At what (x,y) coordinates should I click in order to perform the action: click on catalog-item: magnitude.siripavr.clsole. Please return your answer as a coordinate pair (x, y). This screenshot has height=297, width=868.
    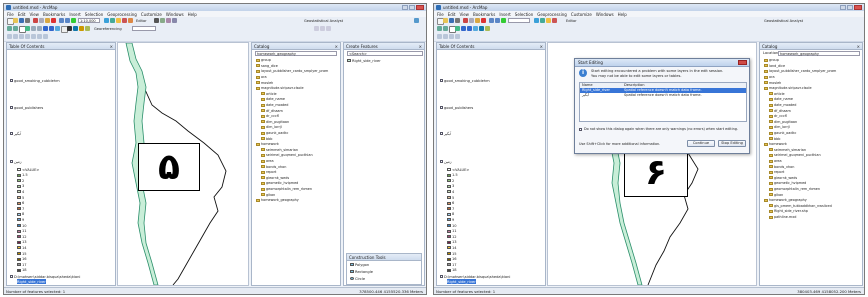
    Looking at the image, I should click on (280, 88).